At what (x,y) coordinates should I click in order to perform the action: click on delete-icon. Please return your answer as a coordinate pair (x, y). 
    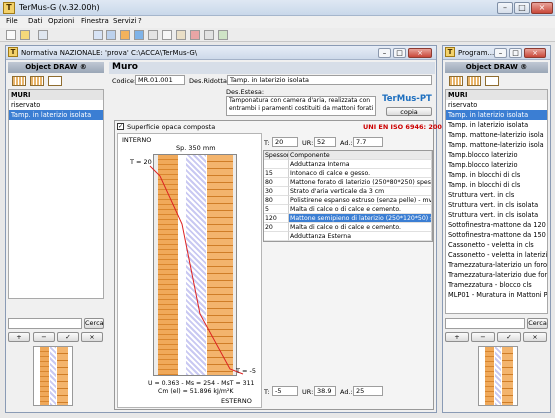
    Looking at the image, I should click on (195, 35).